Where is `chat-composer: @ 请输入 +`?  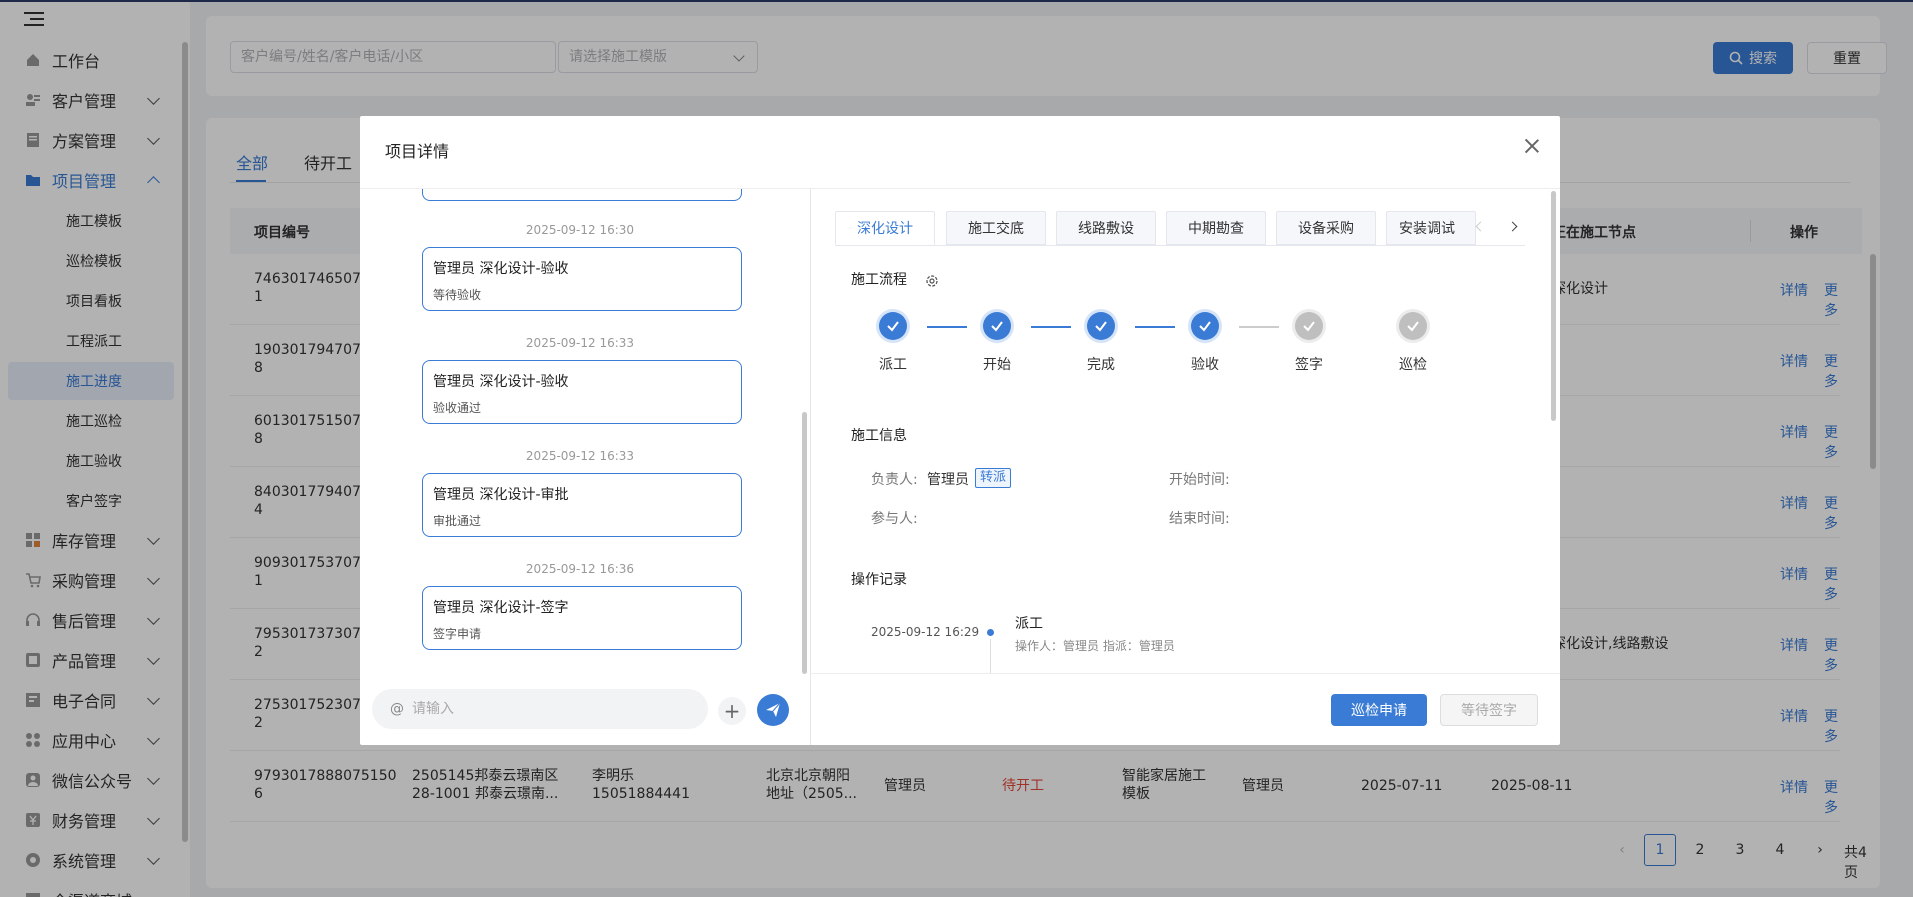 chat-composer: @ 请输入 + is located at coordinates (585, 709).